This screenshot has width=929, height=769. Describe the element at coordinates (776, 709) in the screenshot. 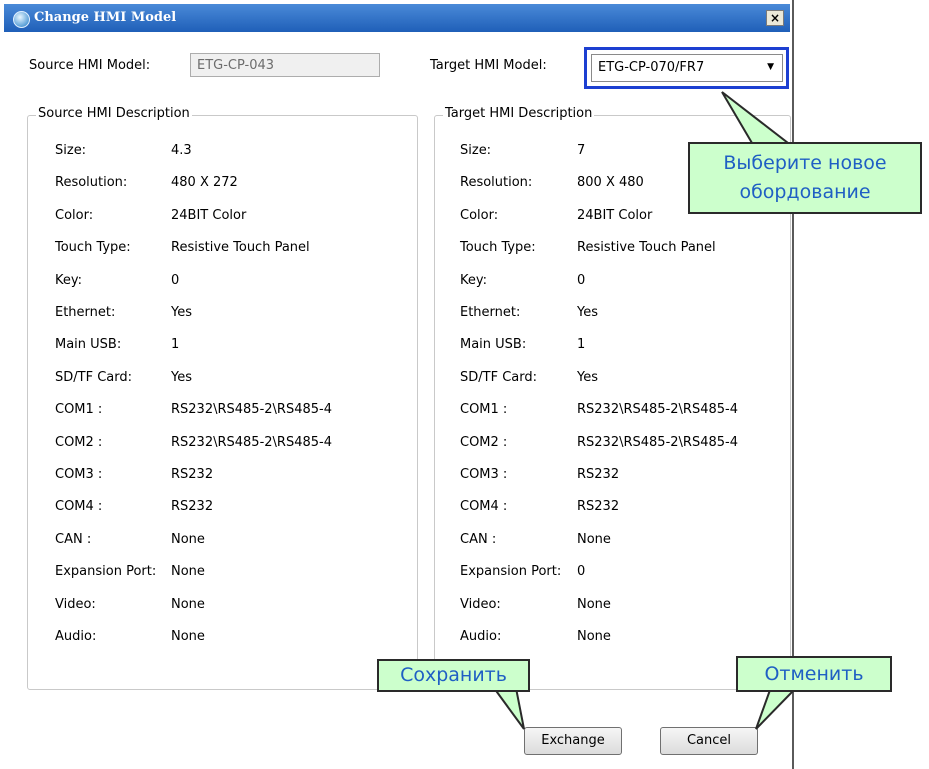

I see `cancel-callout-pointer` at that location.